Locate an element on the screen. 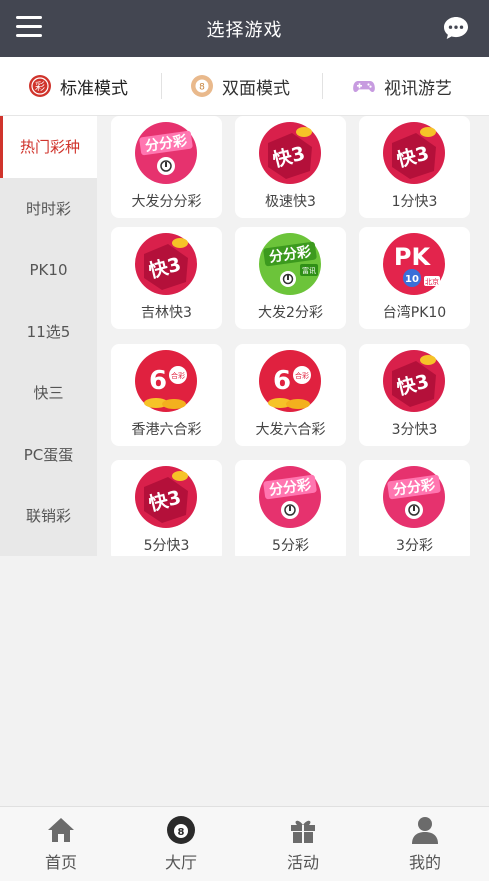  game-card: 分分彩 富讯 大发2分彩 is located at coordinates (290, 278).